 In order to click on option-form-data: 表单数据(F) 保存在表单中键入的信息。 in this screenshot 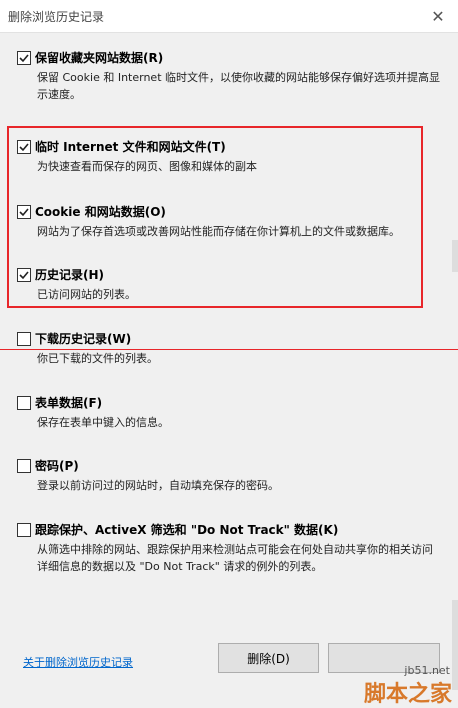, I will do `click(229, 413)`.